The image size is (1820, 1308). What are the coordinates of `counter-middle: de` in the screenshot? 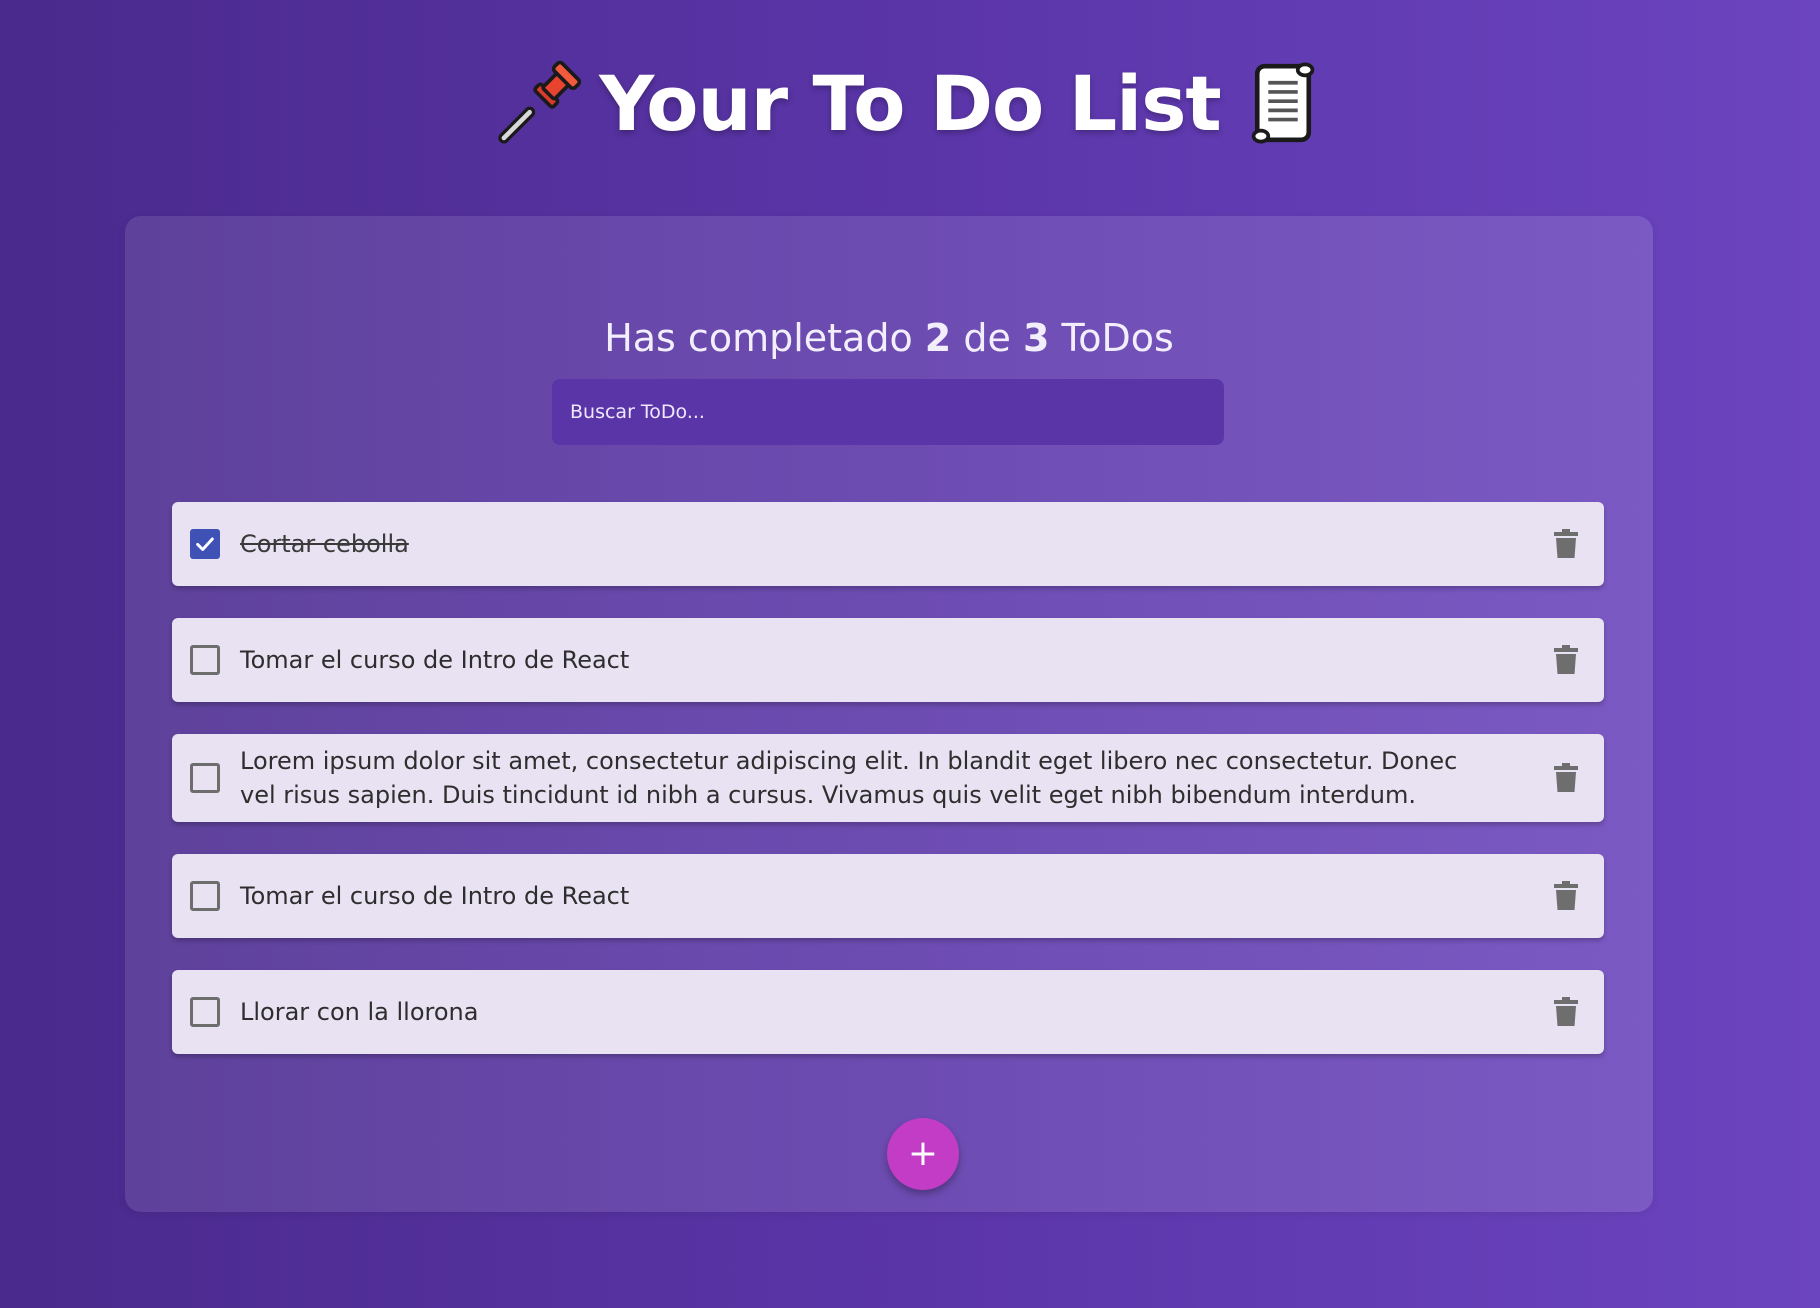 It's located at (987, 338).